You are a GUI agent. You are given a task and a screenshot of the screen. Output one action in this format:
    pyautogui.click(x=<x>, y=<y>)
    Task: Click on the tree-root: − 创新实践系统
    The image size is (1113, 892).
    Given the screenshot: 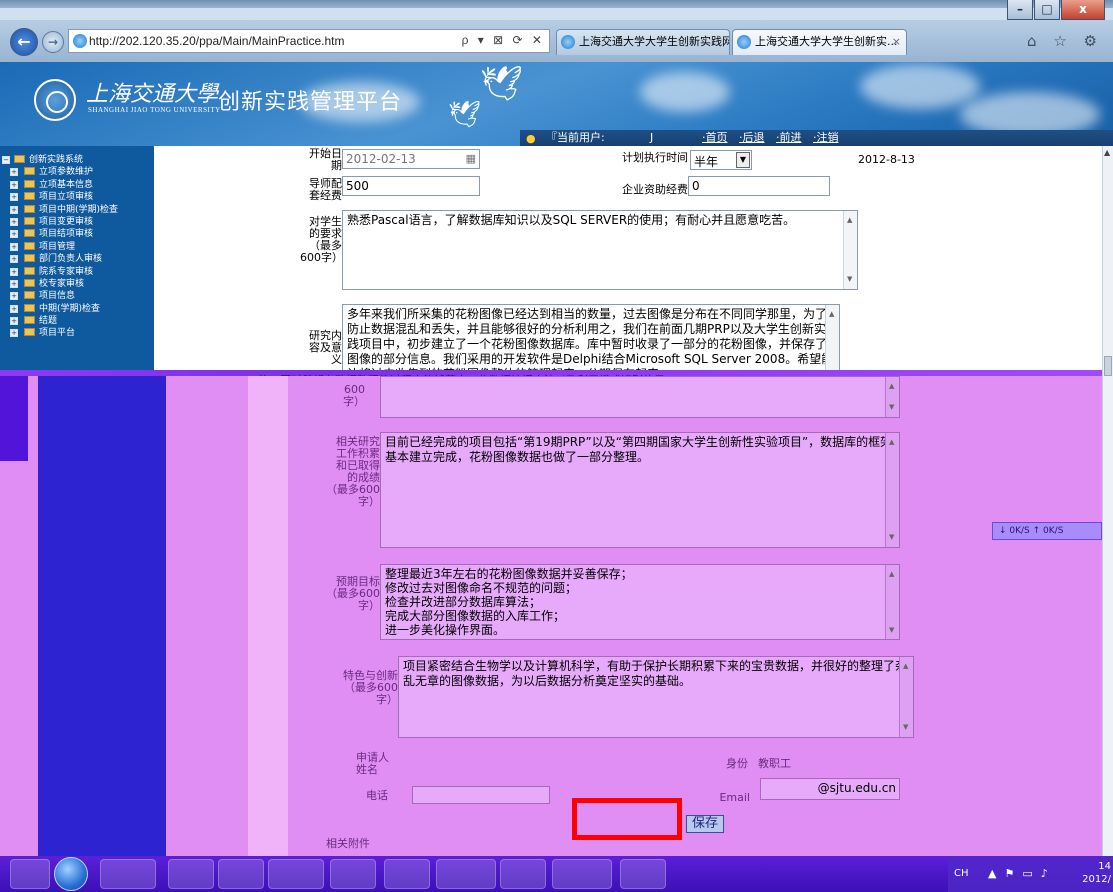 What is the action you would take?
    pyautogui.click(x=77, y=160)
    